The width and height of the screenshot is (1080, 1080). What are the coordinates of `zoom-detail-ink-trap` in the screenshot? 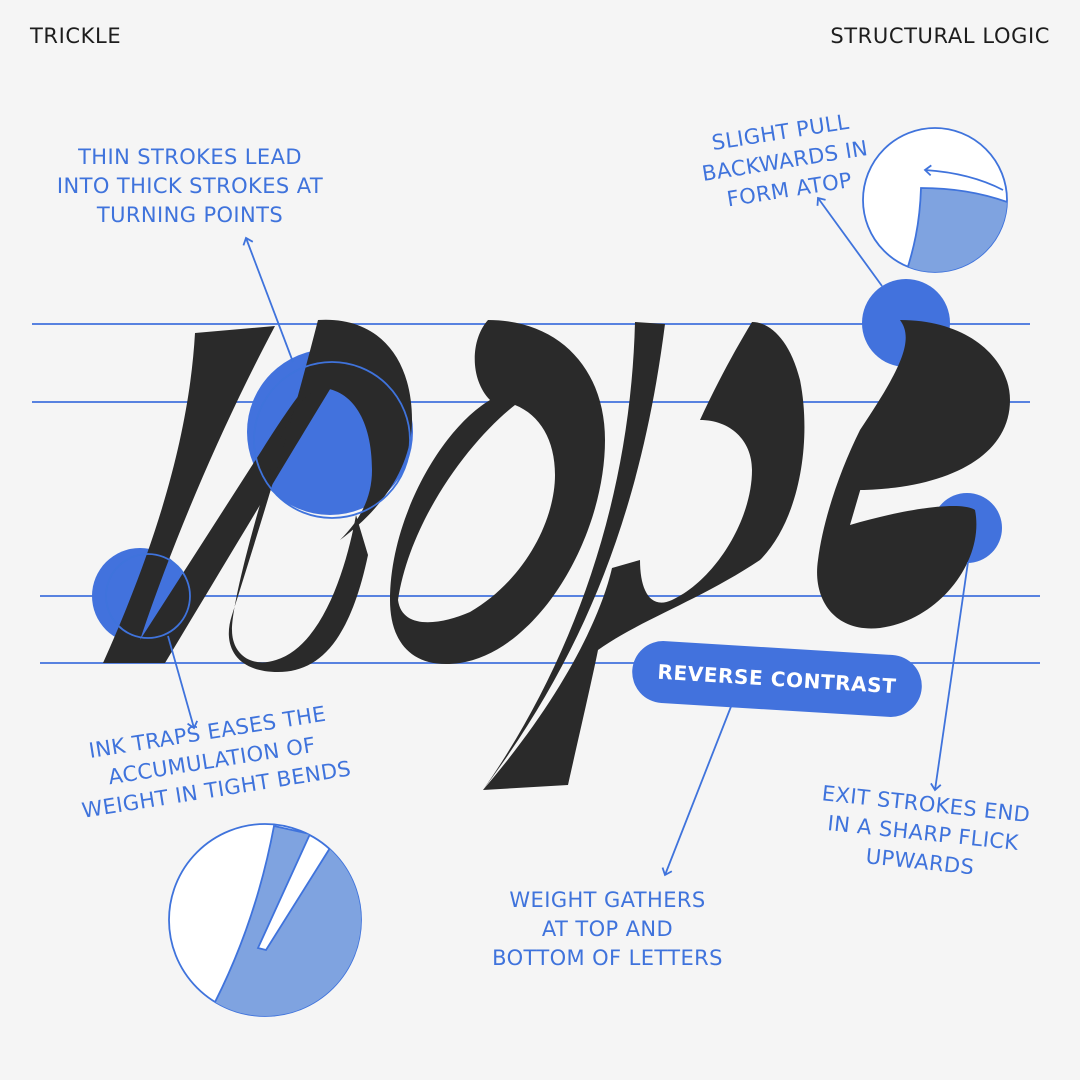 It's located at (265, 920).